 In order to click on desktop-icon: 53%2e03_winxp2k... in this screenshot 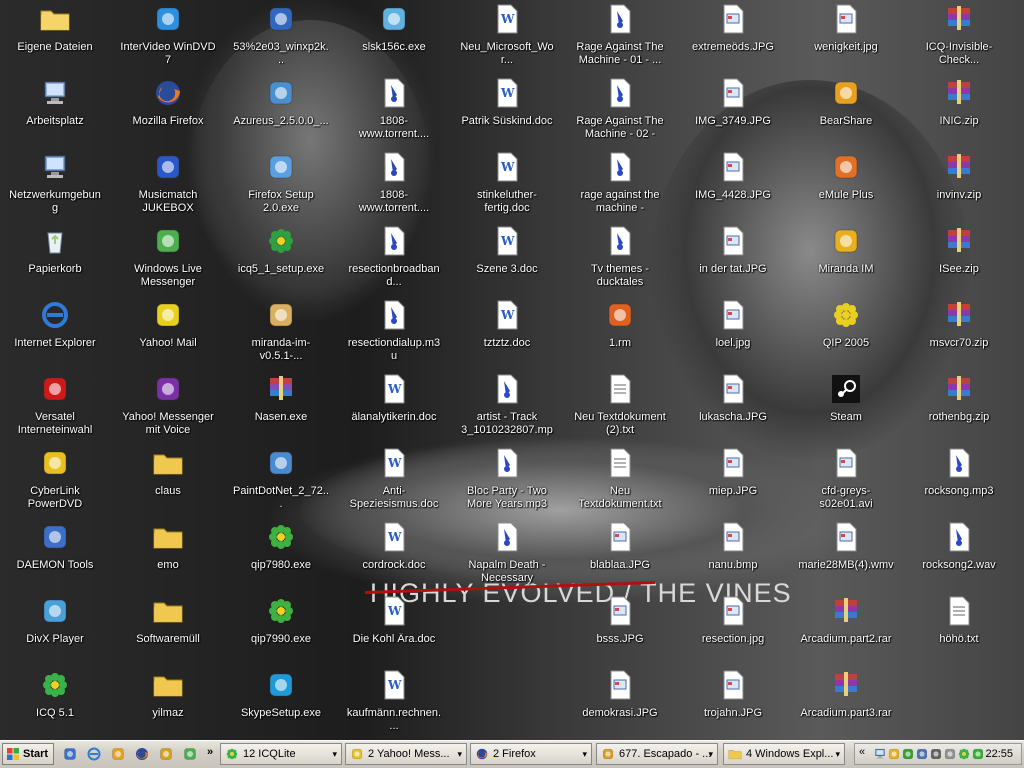, I will do `click(281, 38)`.